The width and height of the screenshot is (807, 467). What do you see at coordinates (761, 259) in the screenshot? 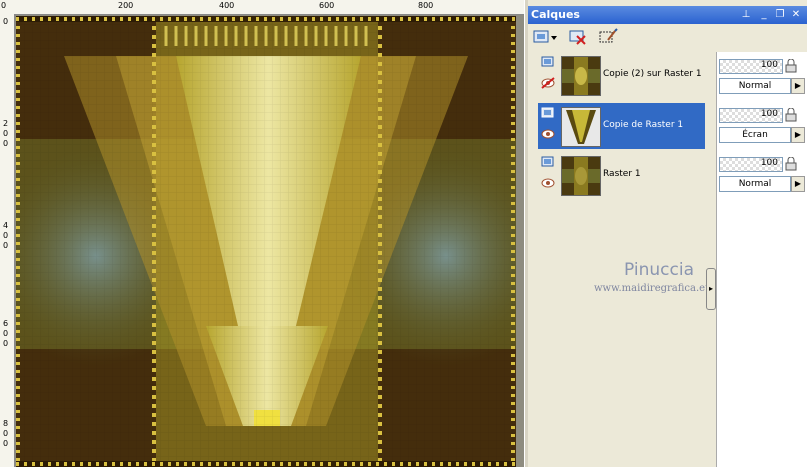
I see `layer-properties-column: 100 Normal ▶ 100 Écran ▶ 100 Normal ▶` at bounding box center [761, 259].